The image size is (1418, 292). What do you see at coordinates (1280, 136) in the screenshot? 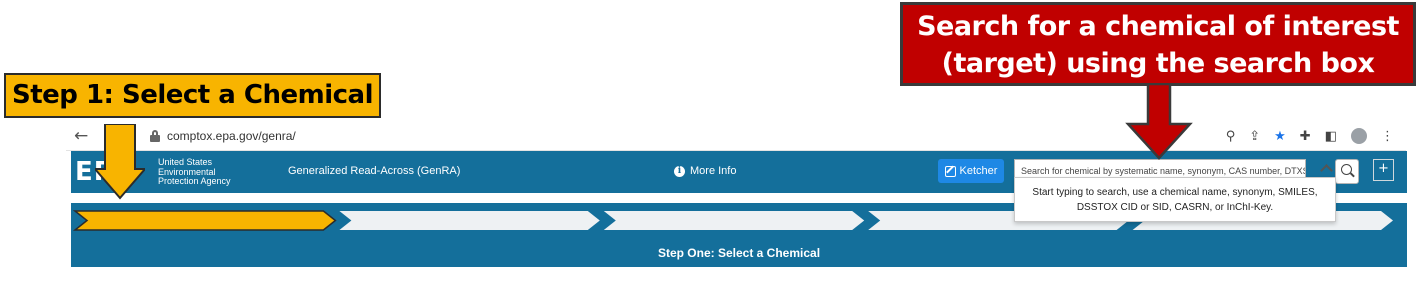
I see `bookmark-star-icon: ★` at bounding box center [1280, 136].